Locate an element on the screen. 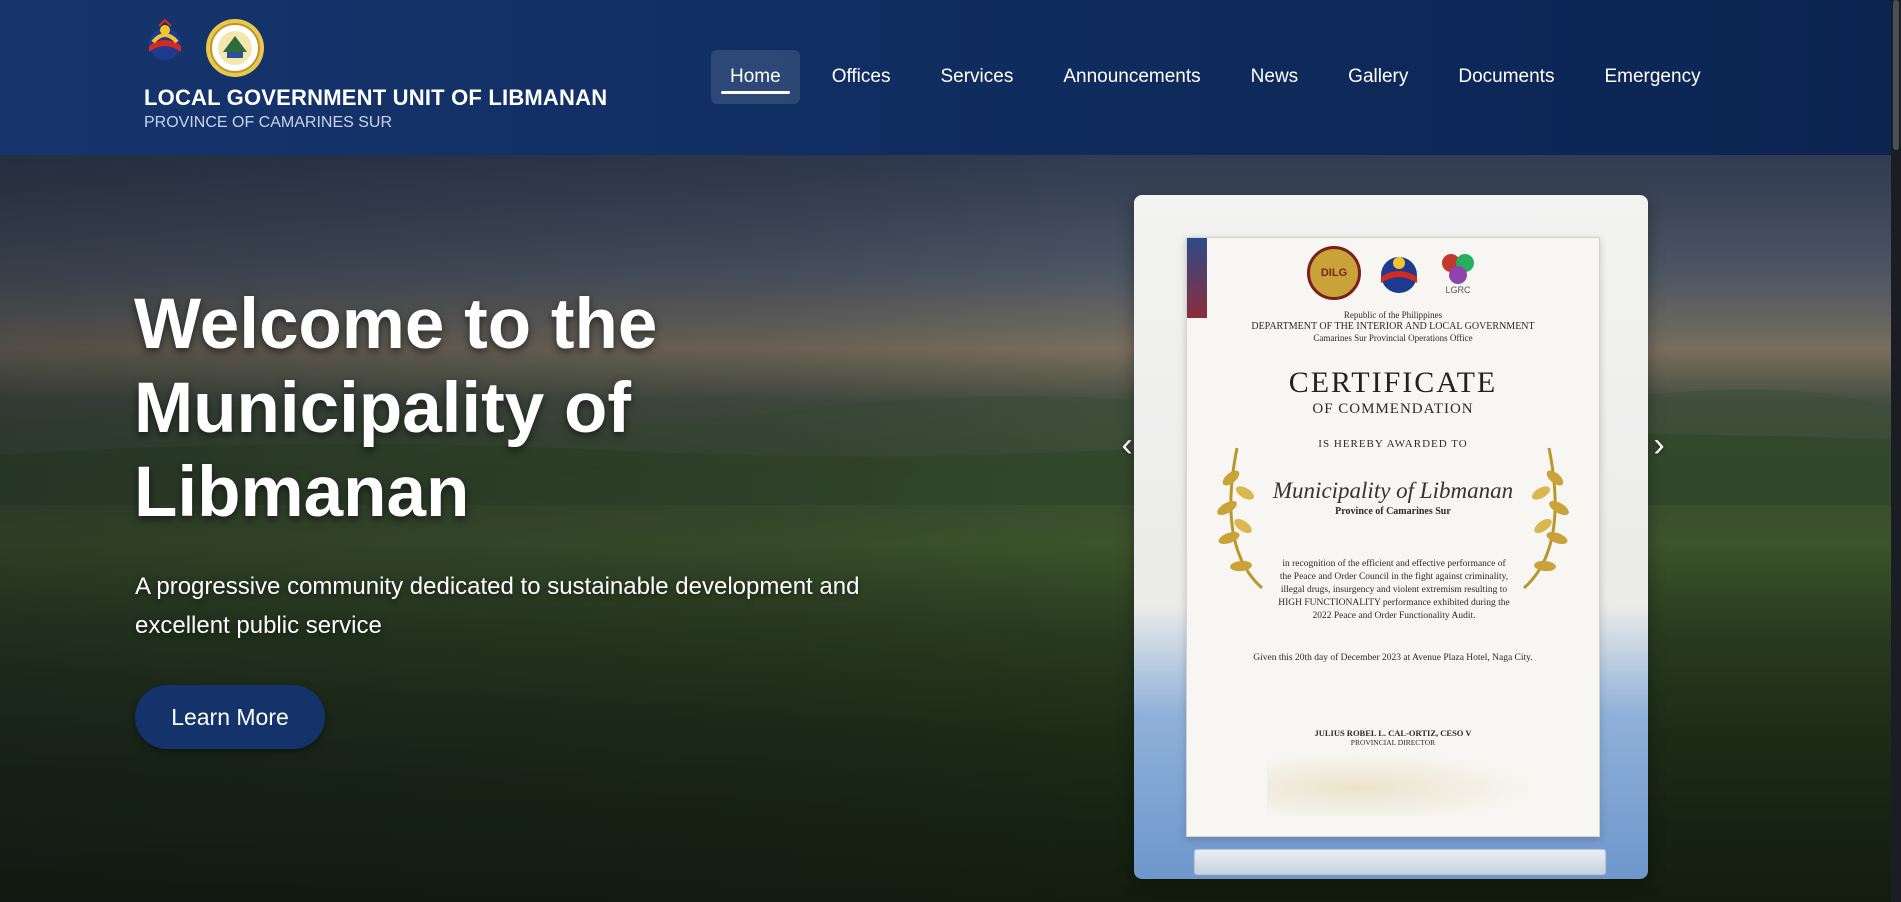 The height and width of the screenshot is (902, 1901). nav-home: Home is located at coordinates (755, 77).